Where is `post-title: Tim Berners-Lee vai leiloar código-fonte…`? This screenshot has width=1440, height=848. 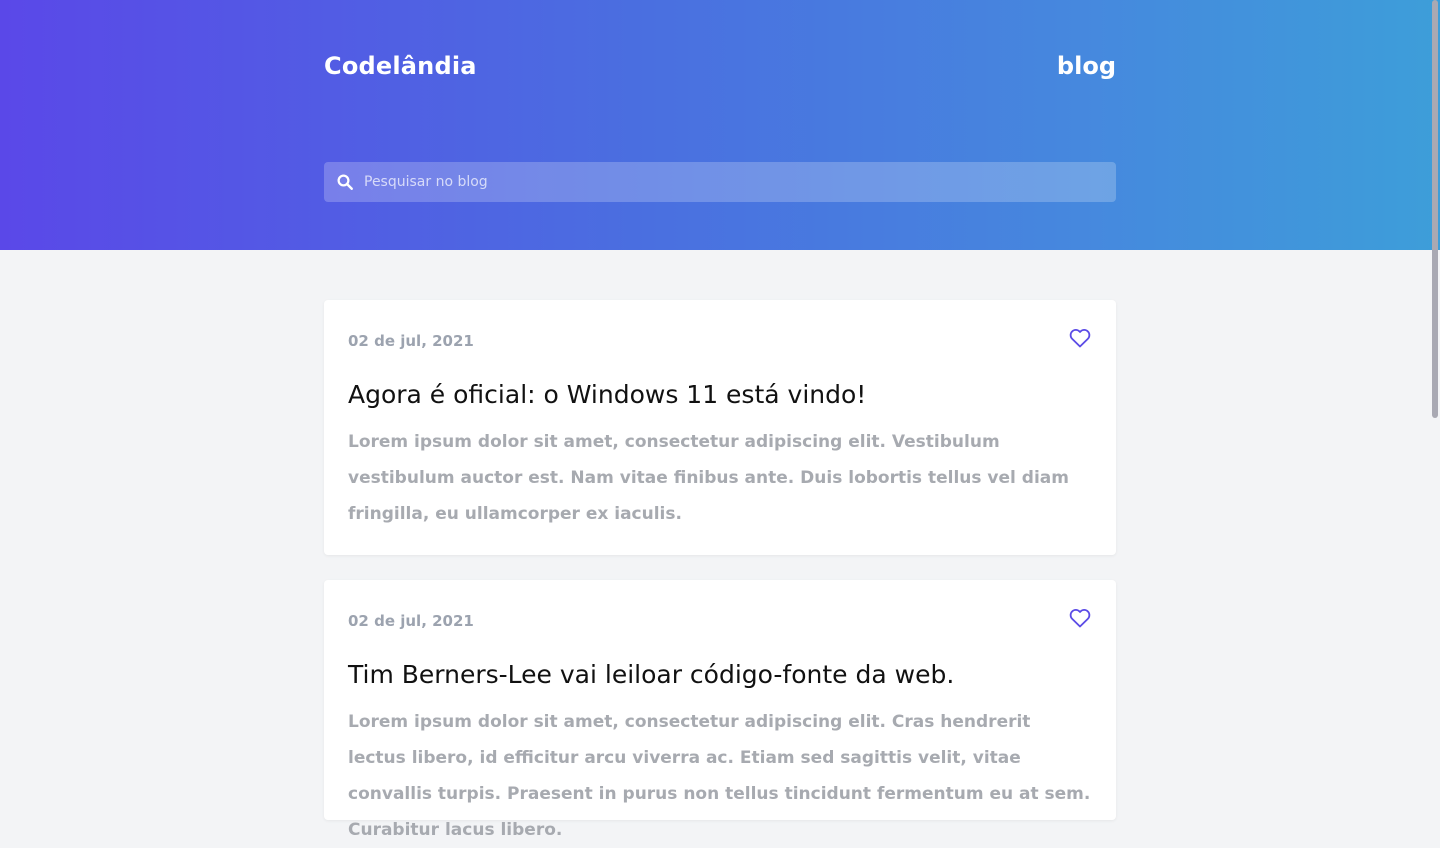
post-title: Tim Berners-Lee vai leiloar código-fonte… is located at coordinates (651, 674).